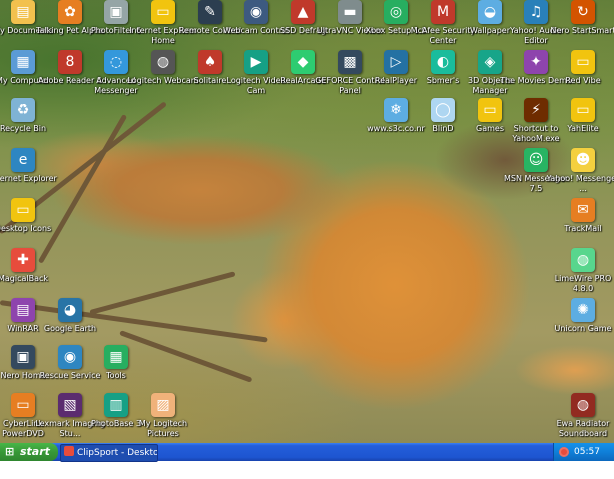 The width and height of the screenshot is (614, 479). What do you see at coordinates (23, 110) in the screenshot?
I see `recycle-bin-icon: ♻` at bounding box center [23, 110].